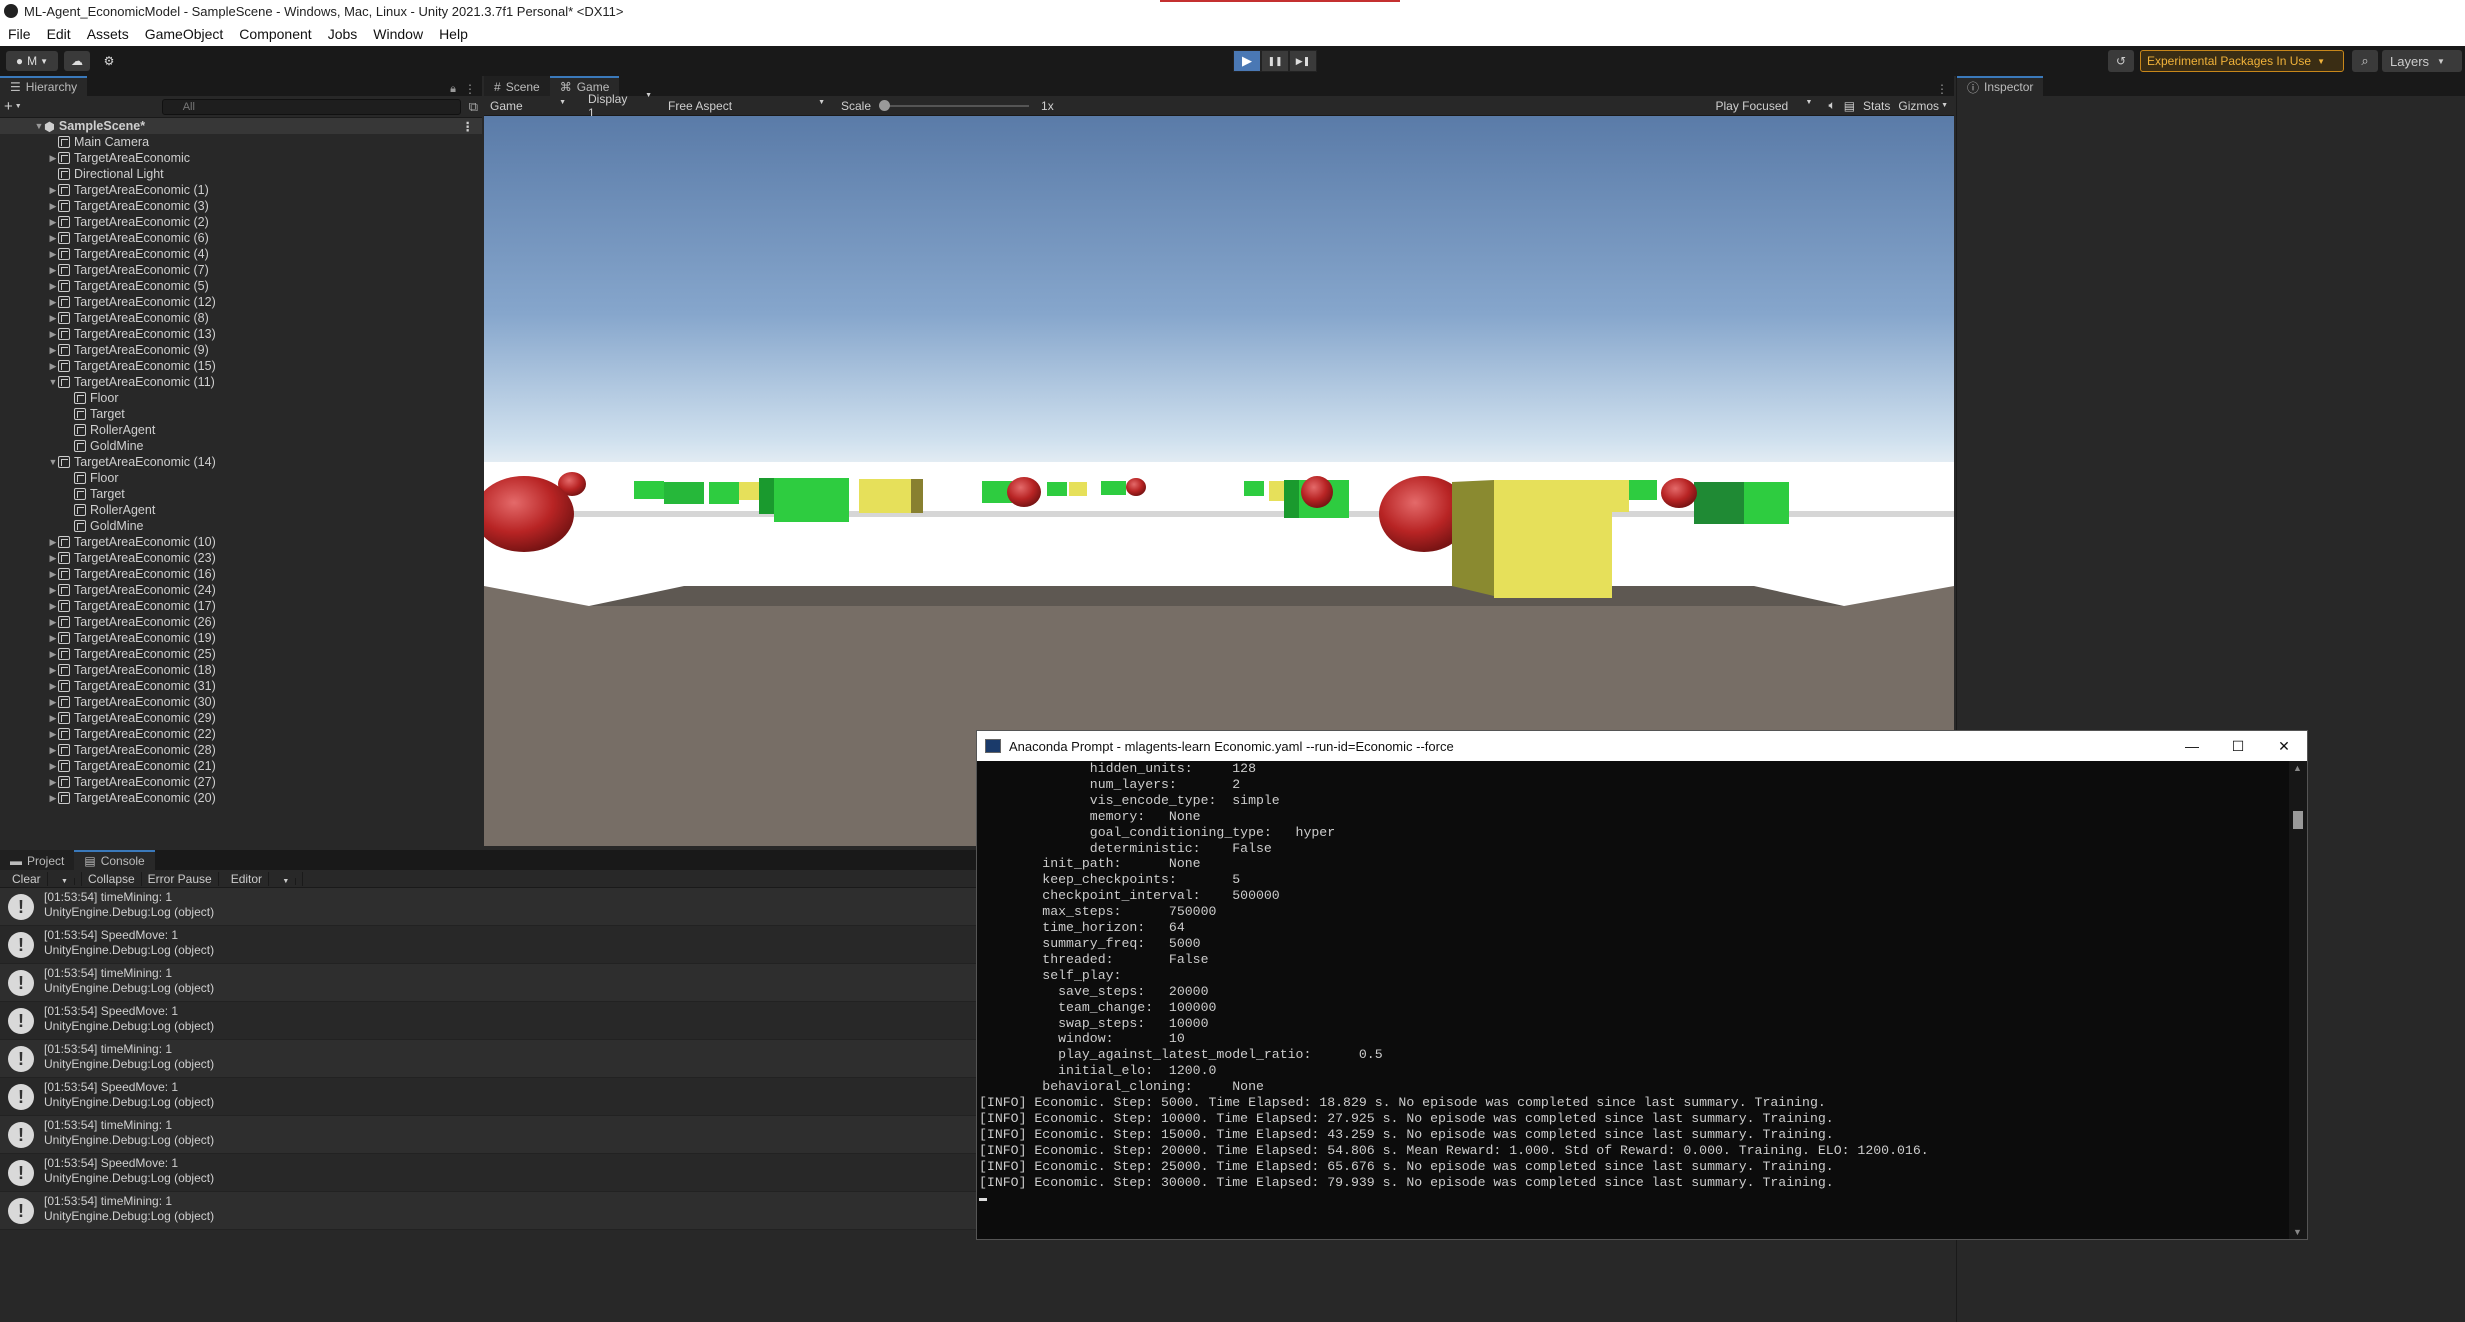 This screenshot has width=2465, height=1322. What do you see at coordinates (77, 61) in the screenshot?
I see `cloud-icon: ☁` at bounding box center [77, 61].